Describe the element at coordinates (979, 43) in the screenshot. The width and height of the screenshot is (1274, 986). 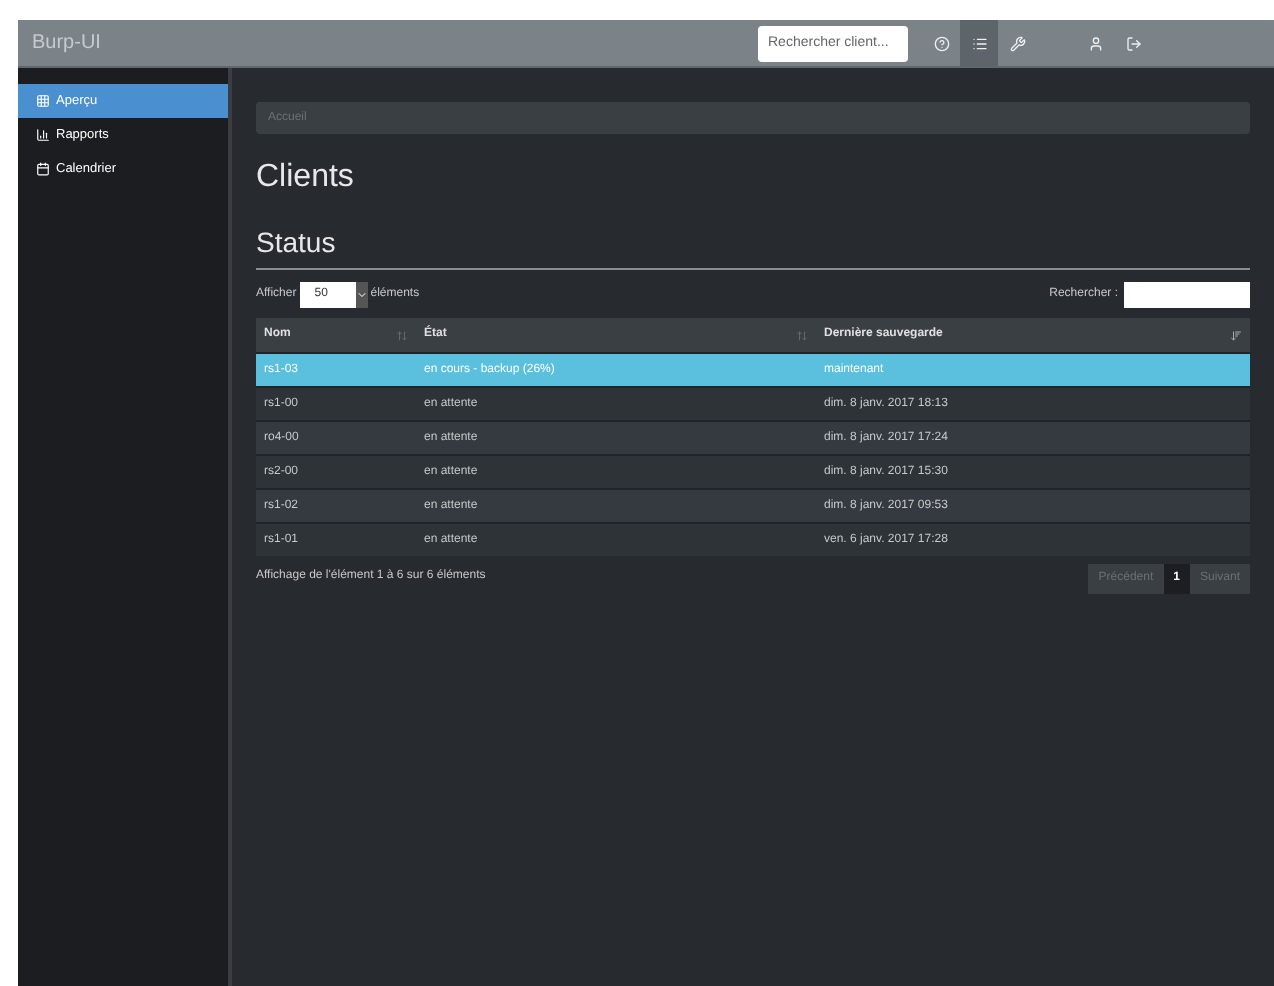
I see `list-icon` at that location.